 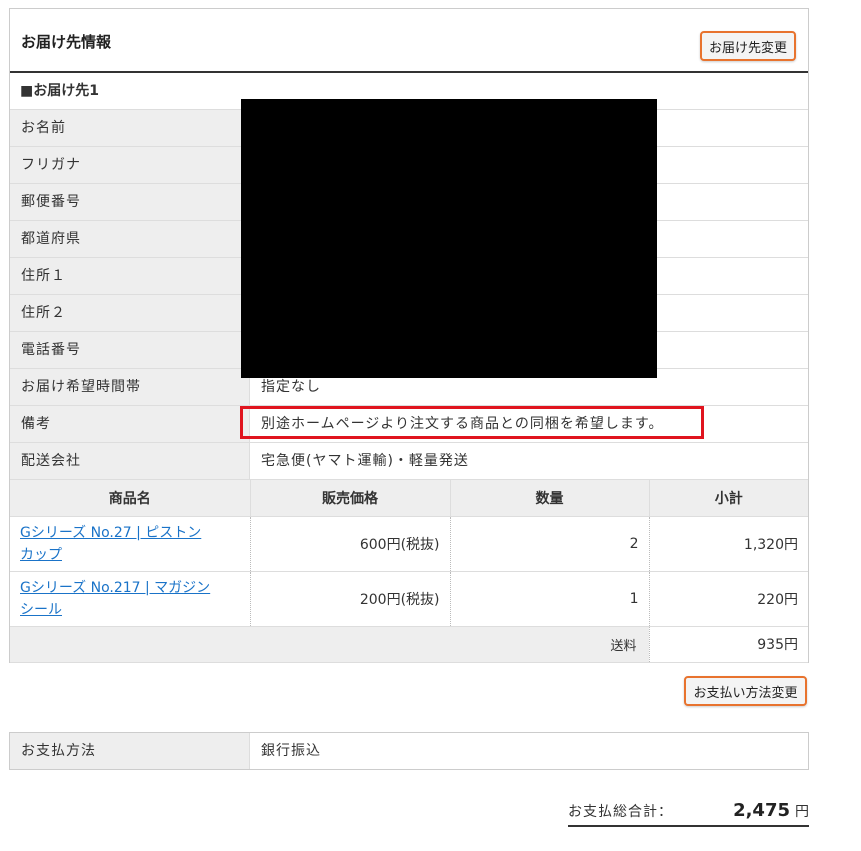 I want to click on quantity-cell: 2, so click(x=550, y=544).